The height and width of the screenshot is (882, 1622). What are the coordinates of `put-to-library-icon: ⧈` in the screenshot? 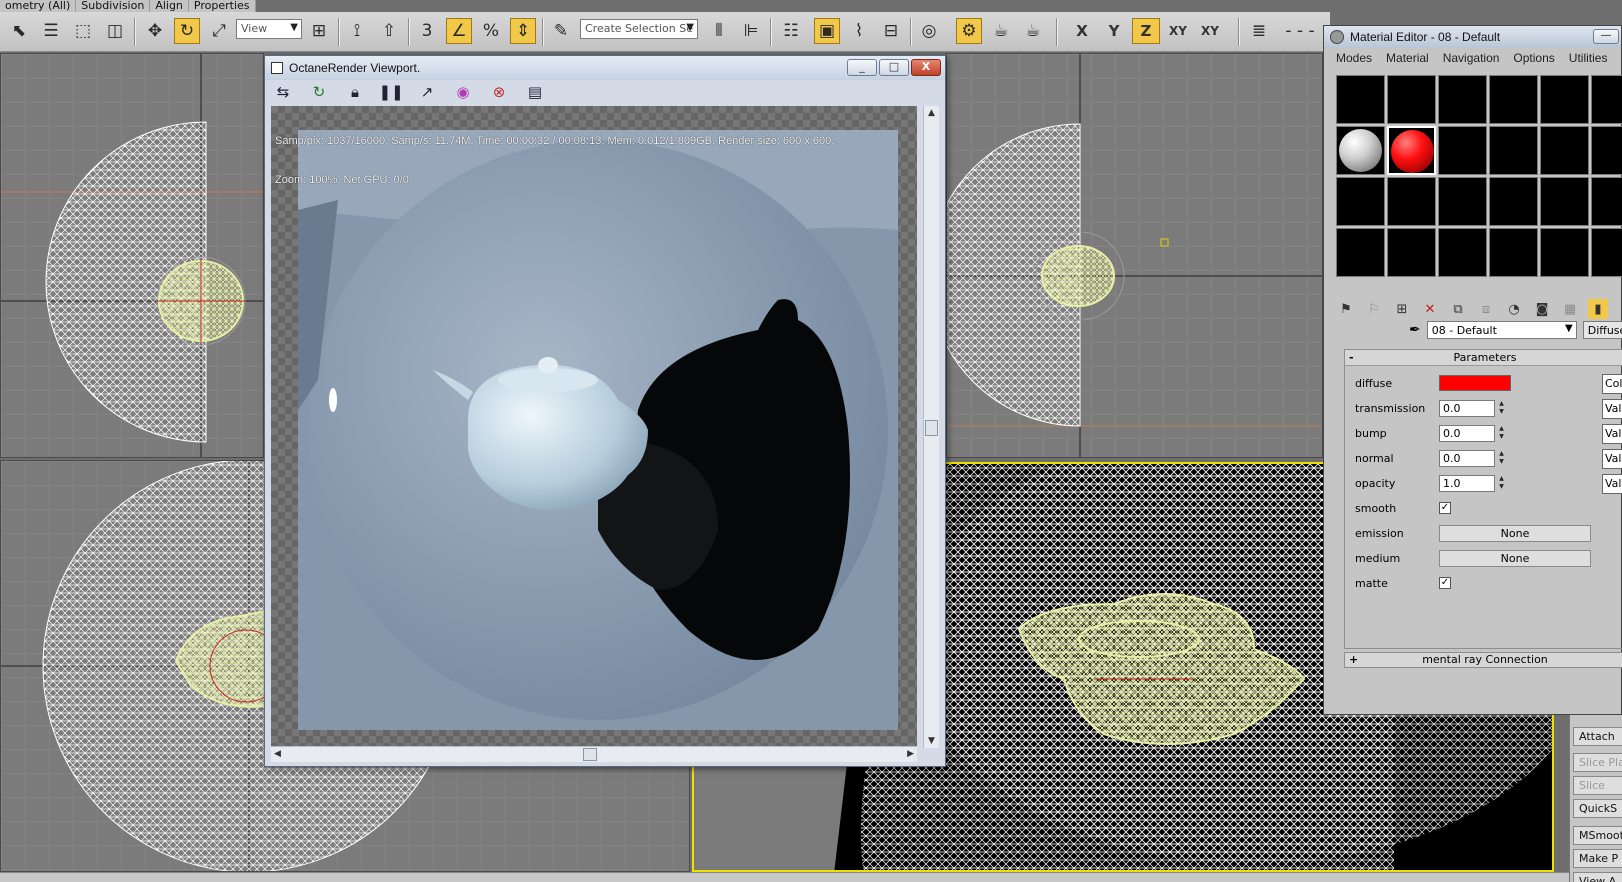 It's located at (1486, 309).